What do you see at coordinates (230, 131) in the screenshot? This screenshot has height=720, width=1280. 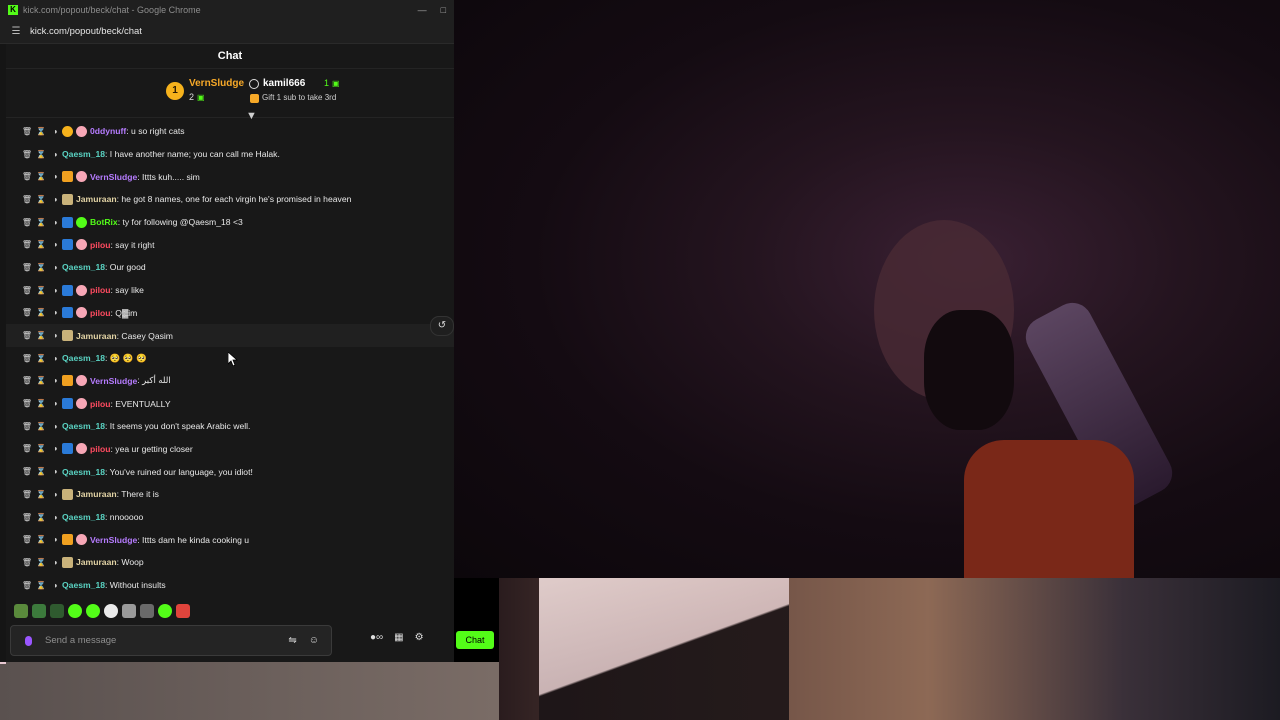 I see `chat-message: 🗑 ⌛ ◑ 0ddynuff: u so right cats` at bounding box center [230, 131].